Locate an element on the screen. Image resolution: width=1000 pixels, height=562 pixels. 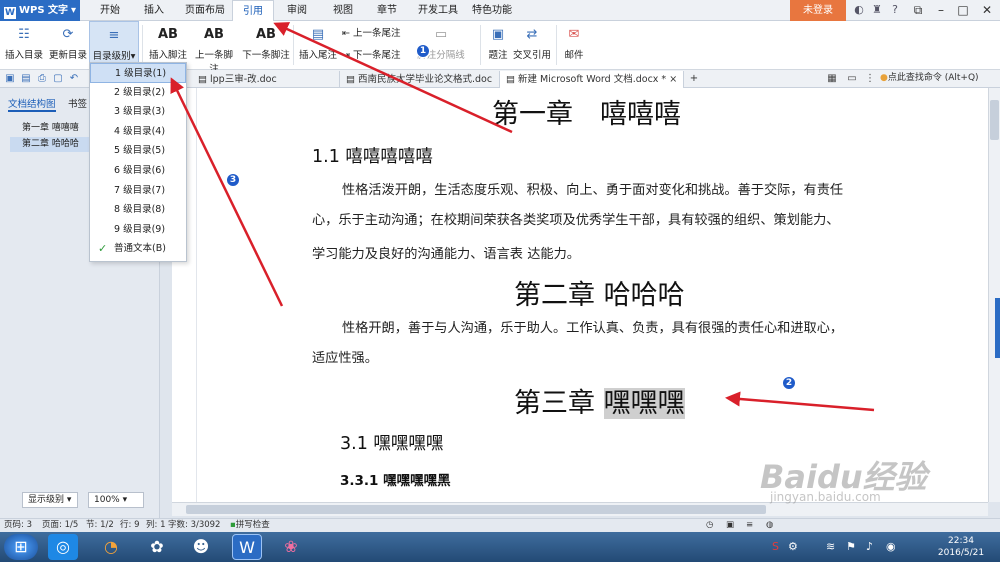
vertical-scrollbar is located at coordinates (994, 295).